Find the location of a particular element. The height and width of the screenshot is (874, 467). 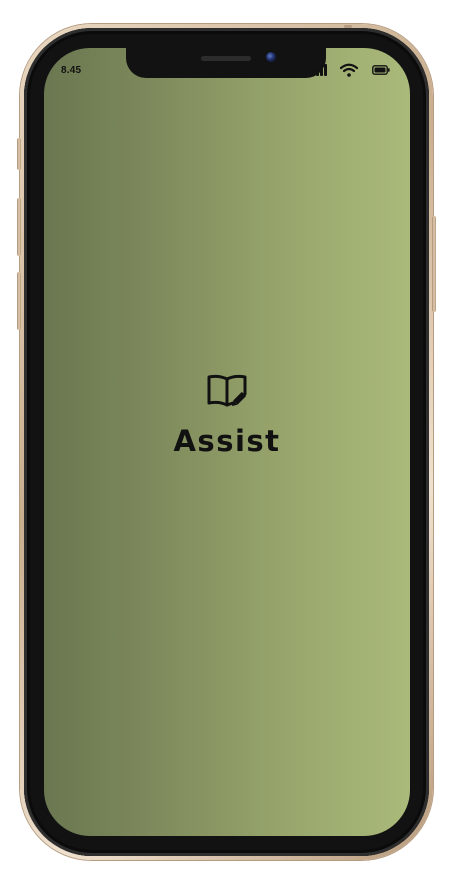

splash-content: Assist is located at coordinates (227, 414).